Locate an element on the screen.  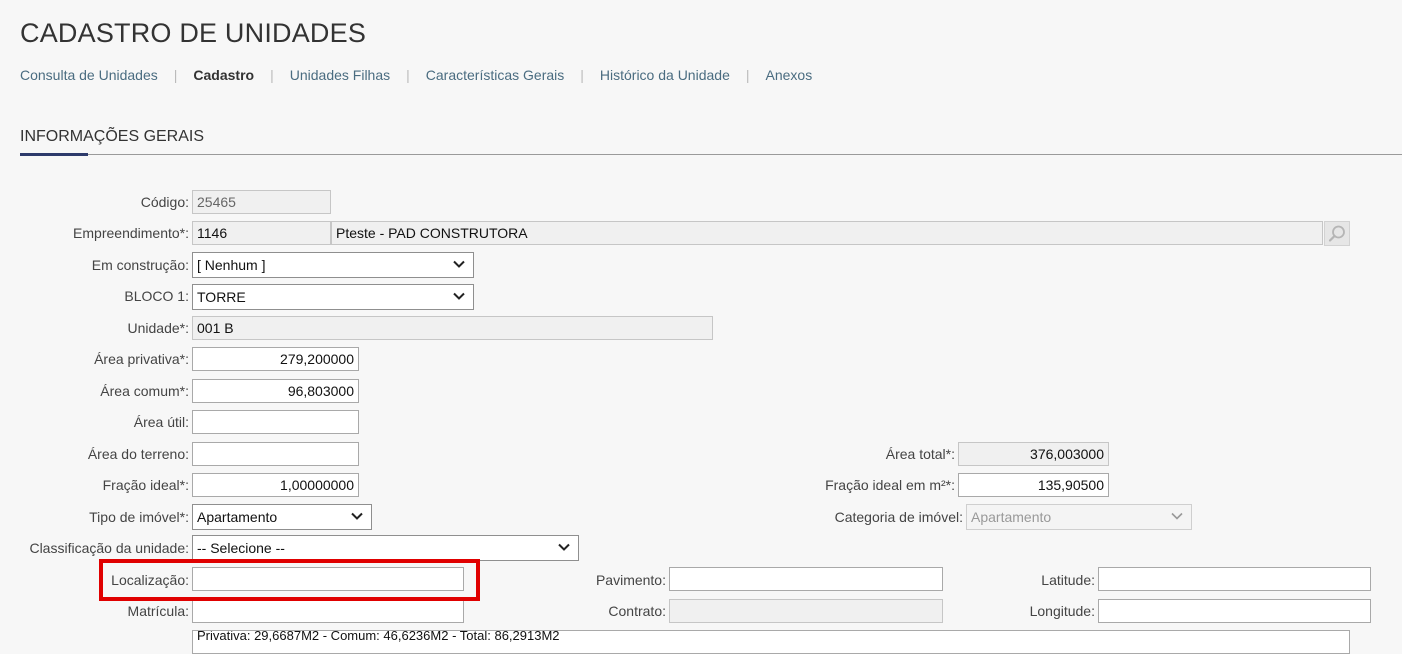
contrato-field is located at coordinates (806, 611).